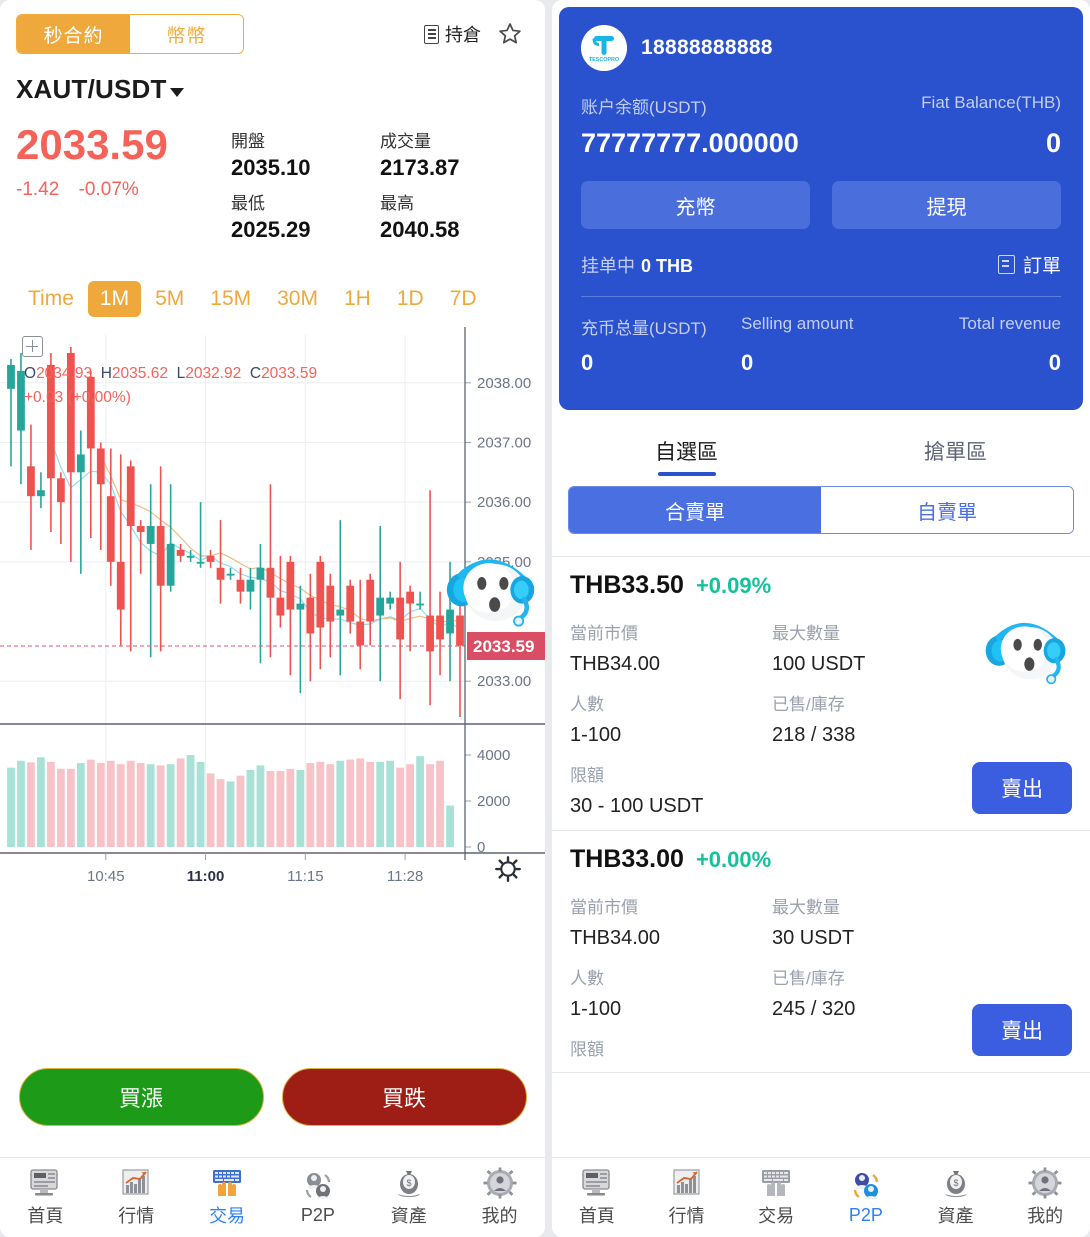  I want to click on p2p-tabs: 自選區 搶單區, so click(821, 449).